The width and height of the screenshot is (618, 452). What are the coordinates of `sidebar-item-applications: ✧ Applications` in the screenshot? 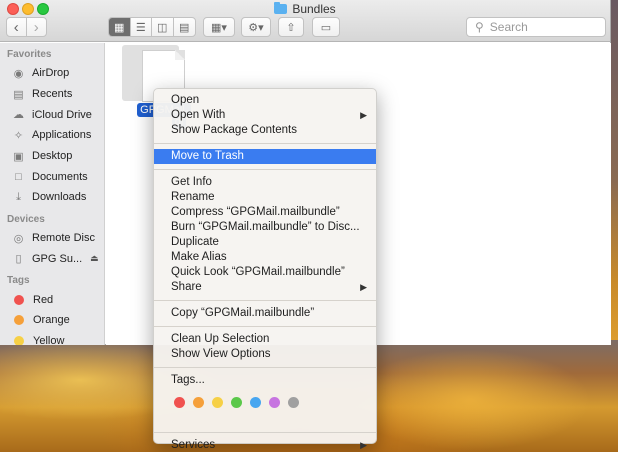 It's located at (52, 135).